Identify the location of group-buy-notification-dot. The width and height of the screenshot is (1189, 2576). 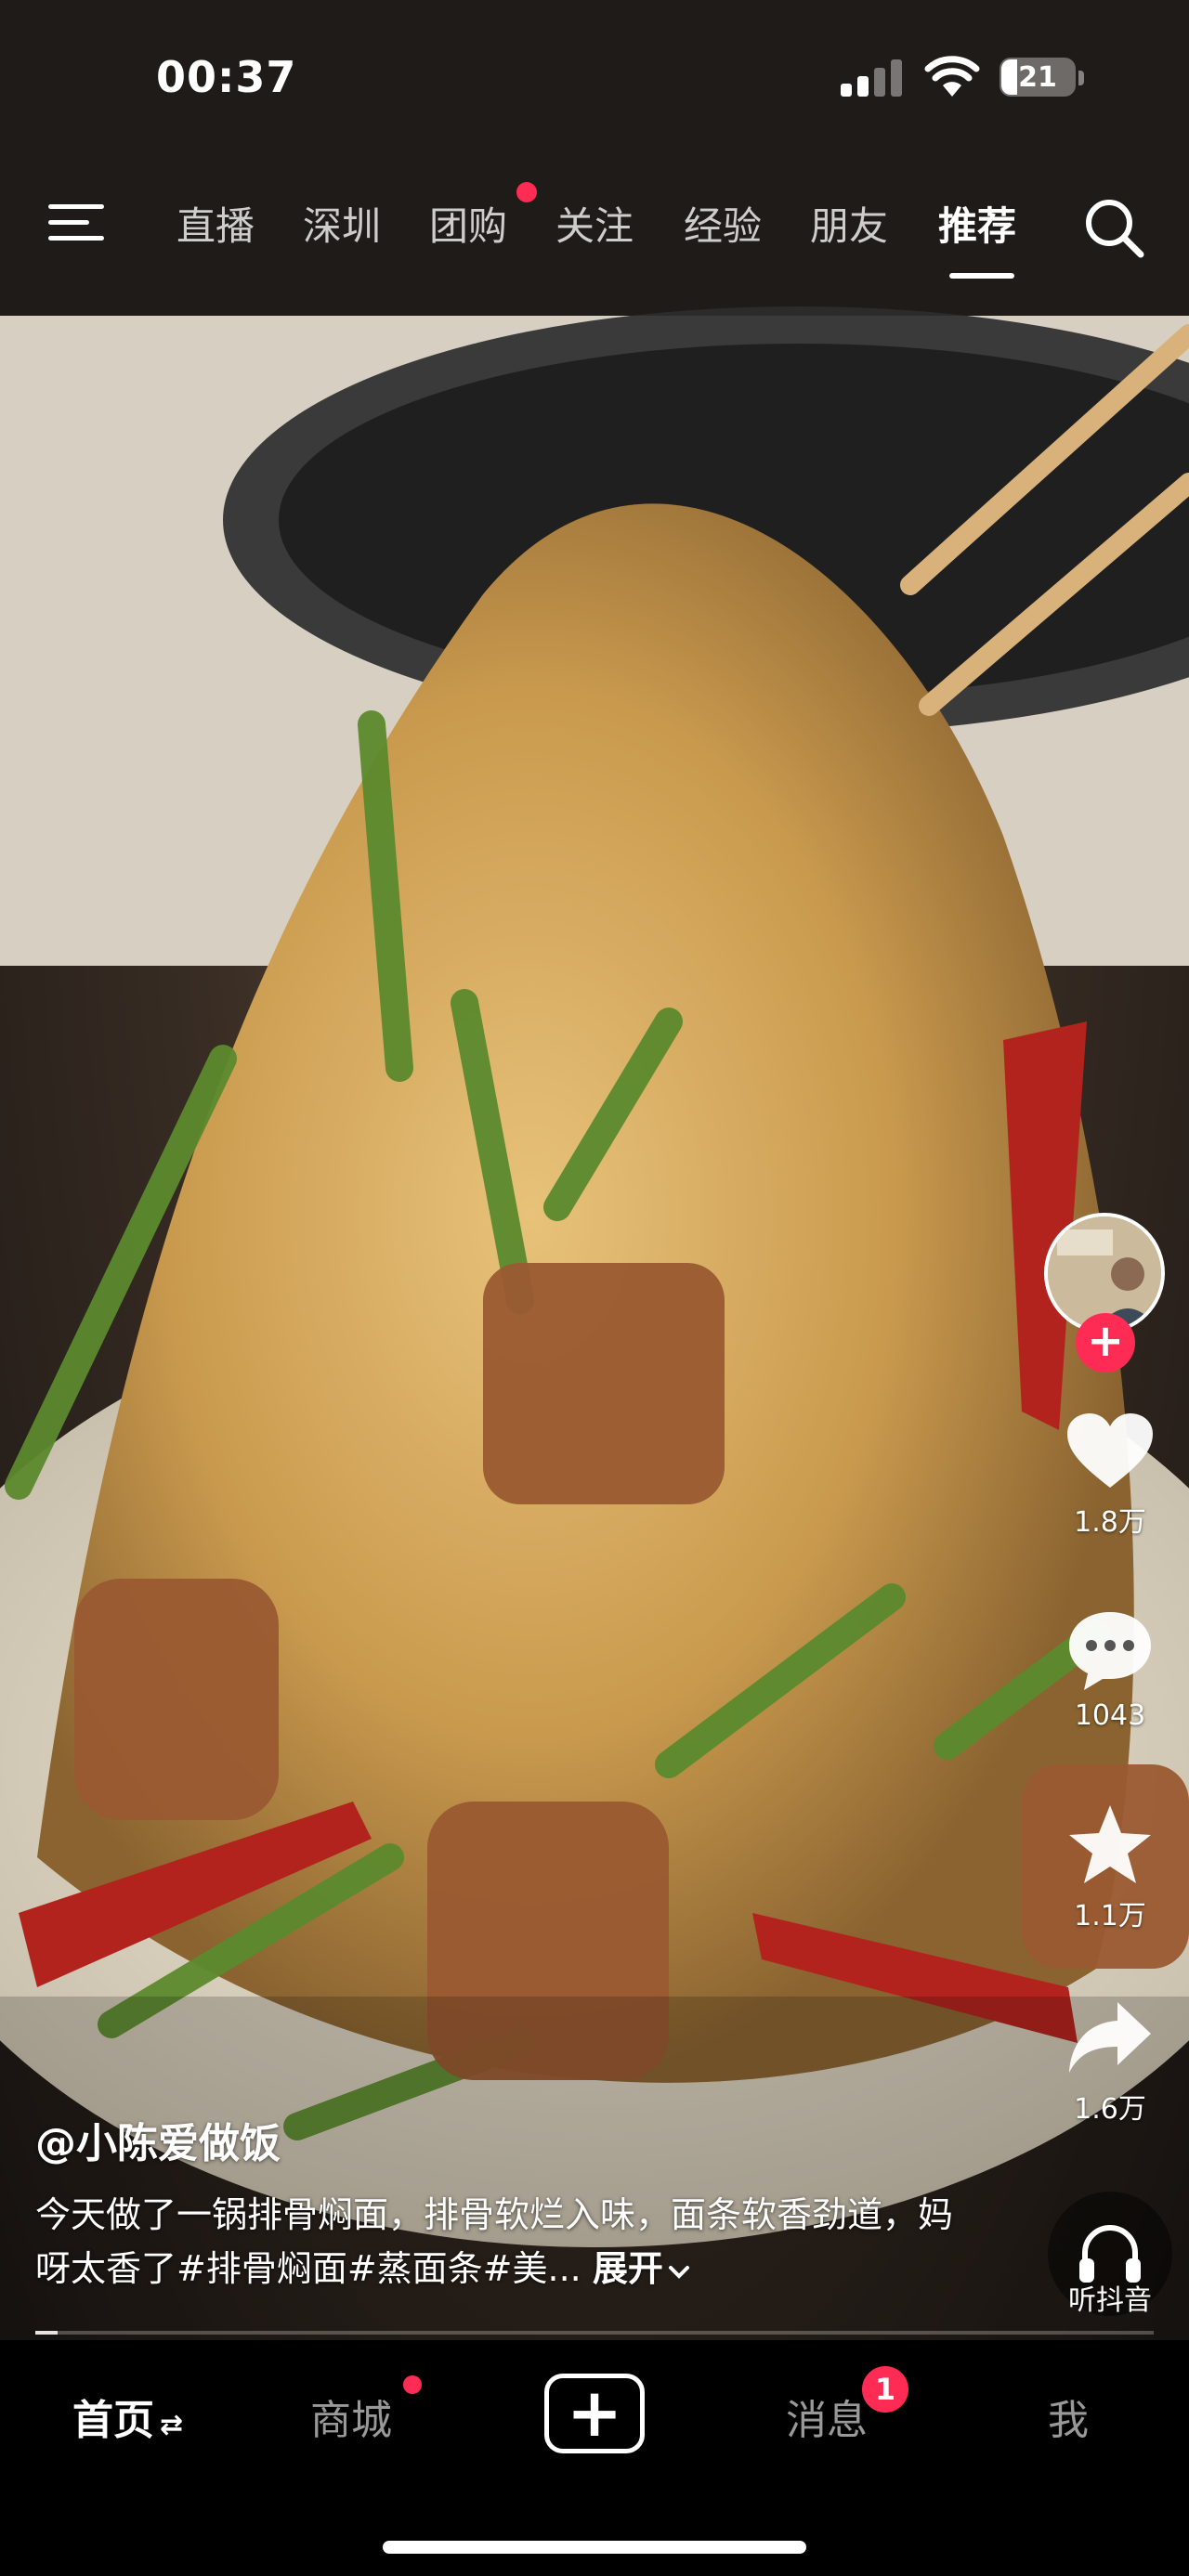
(526, 192).